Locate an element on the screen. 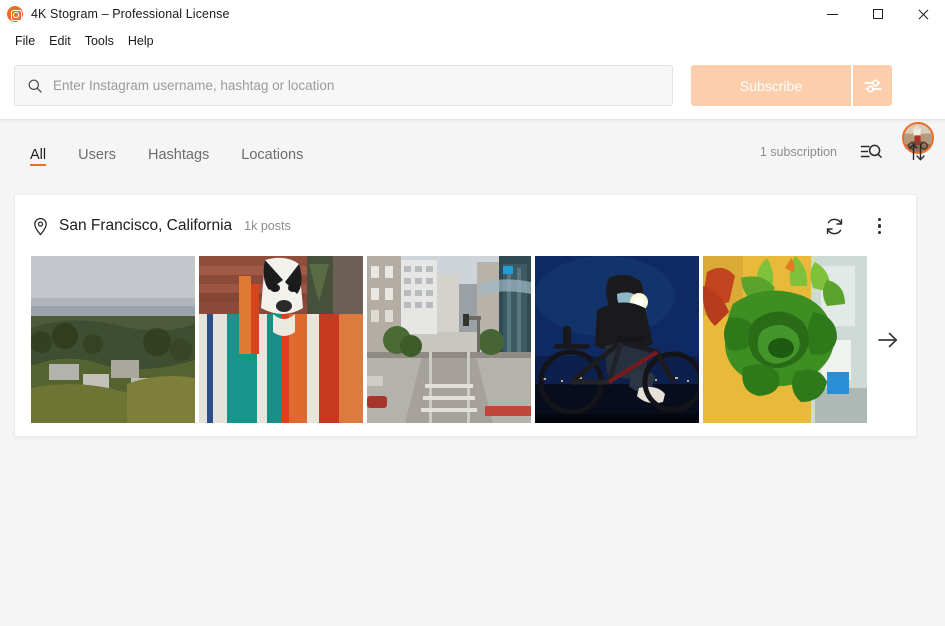 The height and width of the screenshot is (626, 945). filter-search-button is located at coordinates (871, 152).